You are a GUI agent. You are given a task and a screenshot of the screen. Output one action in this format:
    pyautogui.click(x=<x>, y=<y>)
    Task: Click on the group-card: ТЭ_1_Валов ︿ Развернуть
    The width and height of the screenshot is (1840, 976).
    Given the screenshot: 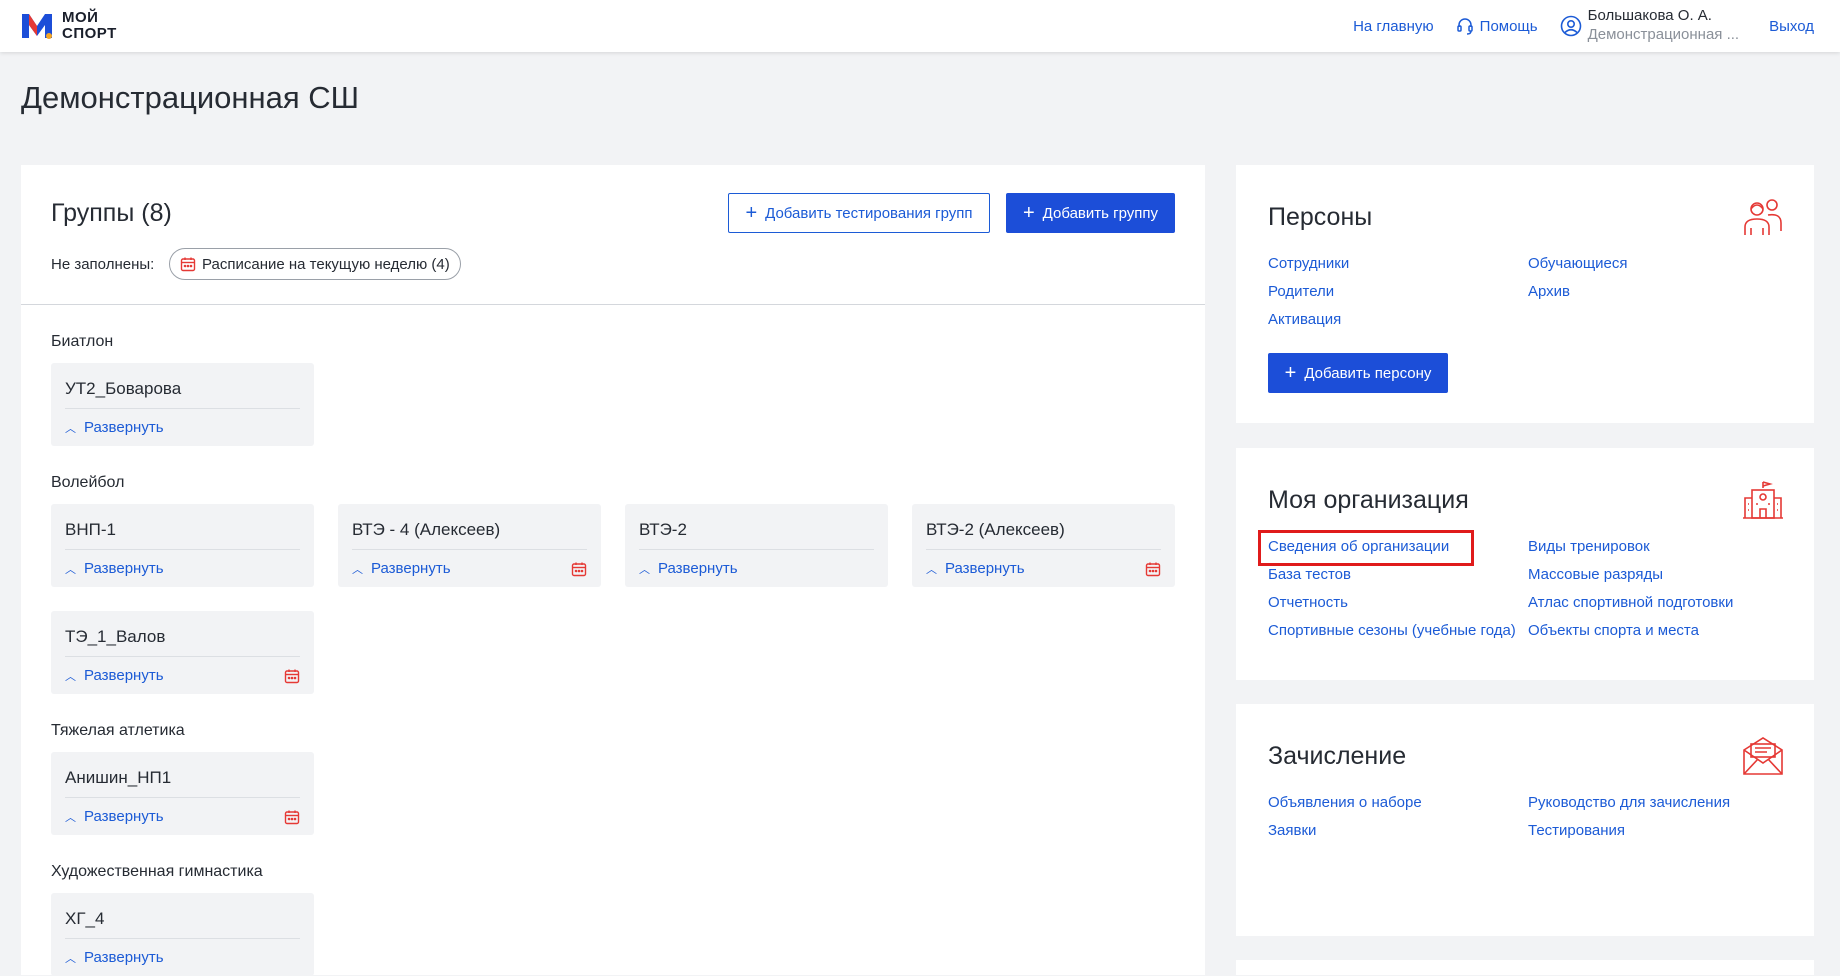 What is the action you would take?
    pyautogui.click(x=182, y=652)
    